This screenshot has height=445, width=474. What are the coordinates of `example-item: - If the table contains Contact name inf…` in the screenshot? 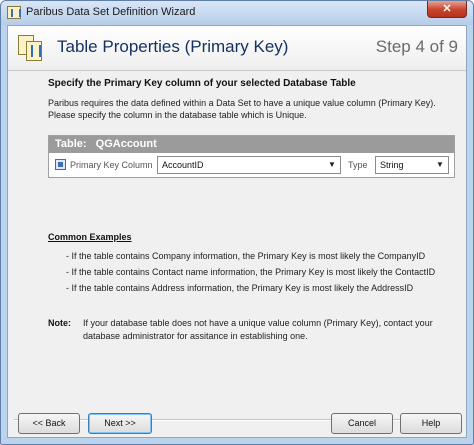 It's located at (251, 272).